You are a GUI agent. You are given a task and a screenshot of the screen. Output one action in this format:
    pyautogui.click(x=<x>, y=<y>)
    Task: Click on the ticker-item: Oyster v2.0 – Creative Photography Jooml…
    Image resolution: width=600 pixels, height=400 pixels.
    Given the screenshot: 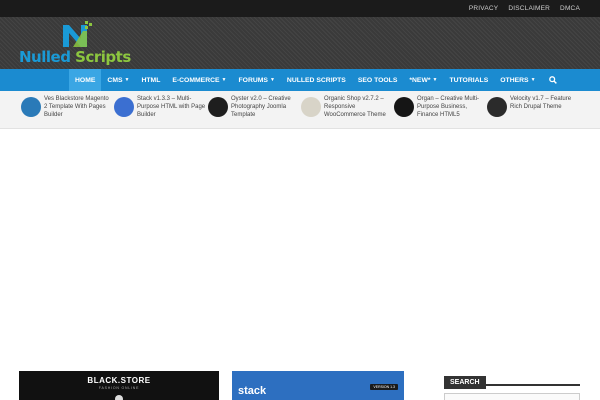 What is the action you would take?
    pyautogui.click(x=254, y=107)
    